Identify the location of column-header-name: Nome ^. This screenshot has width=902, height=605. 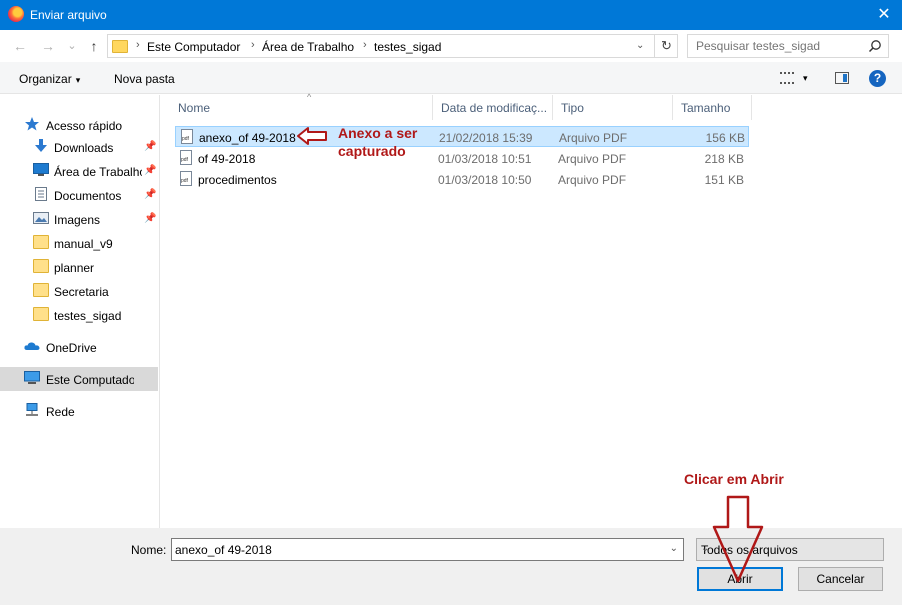
(301, 106).